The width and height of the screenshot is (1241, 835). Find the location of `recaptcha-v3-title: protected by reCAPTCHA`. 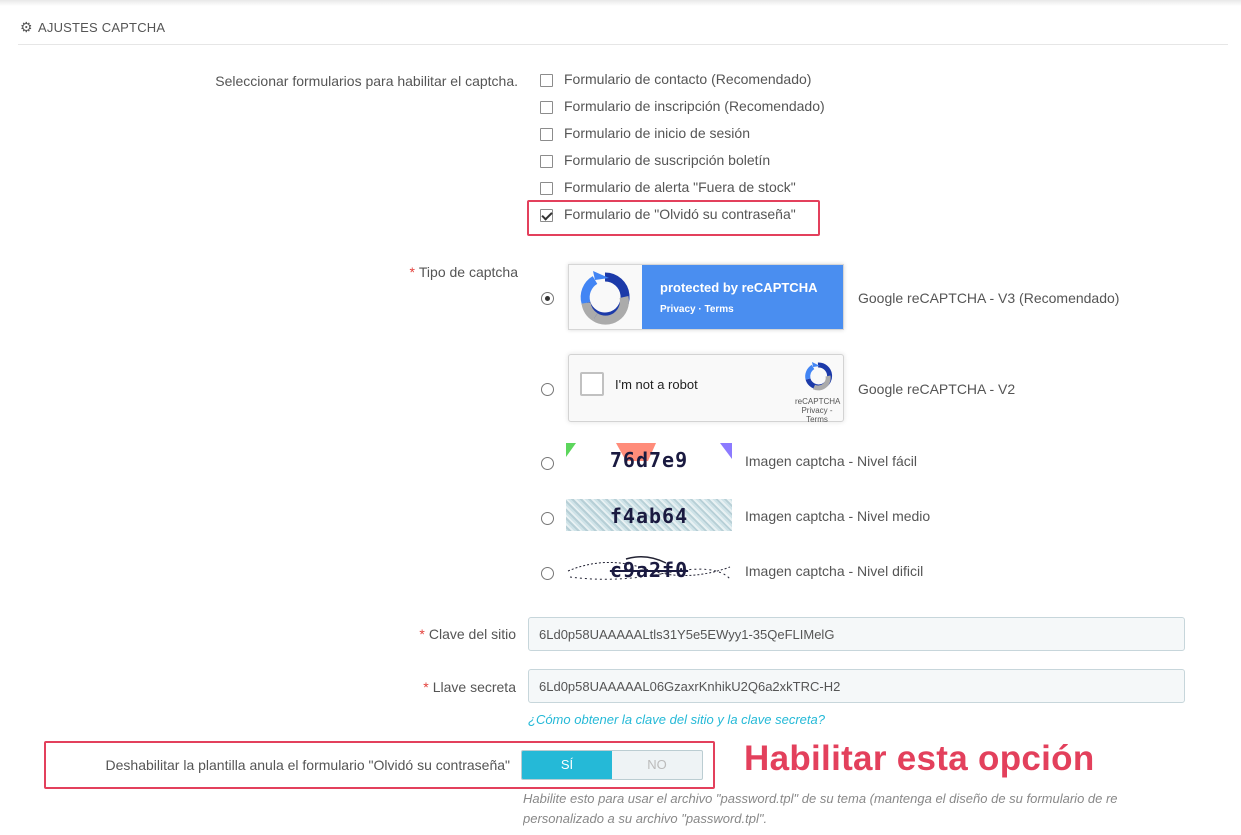

recaptcha-v3-title: protected by reCAPTCHA is located at coordinates (739, 287).